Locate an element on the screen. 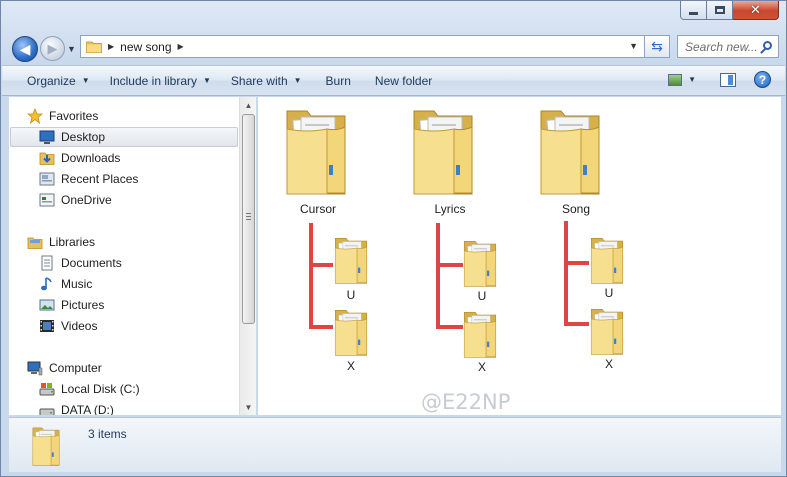  nav-onedrive: OneDrive is located at coordinates (75, 200).